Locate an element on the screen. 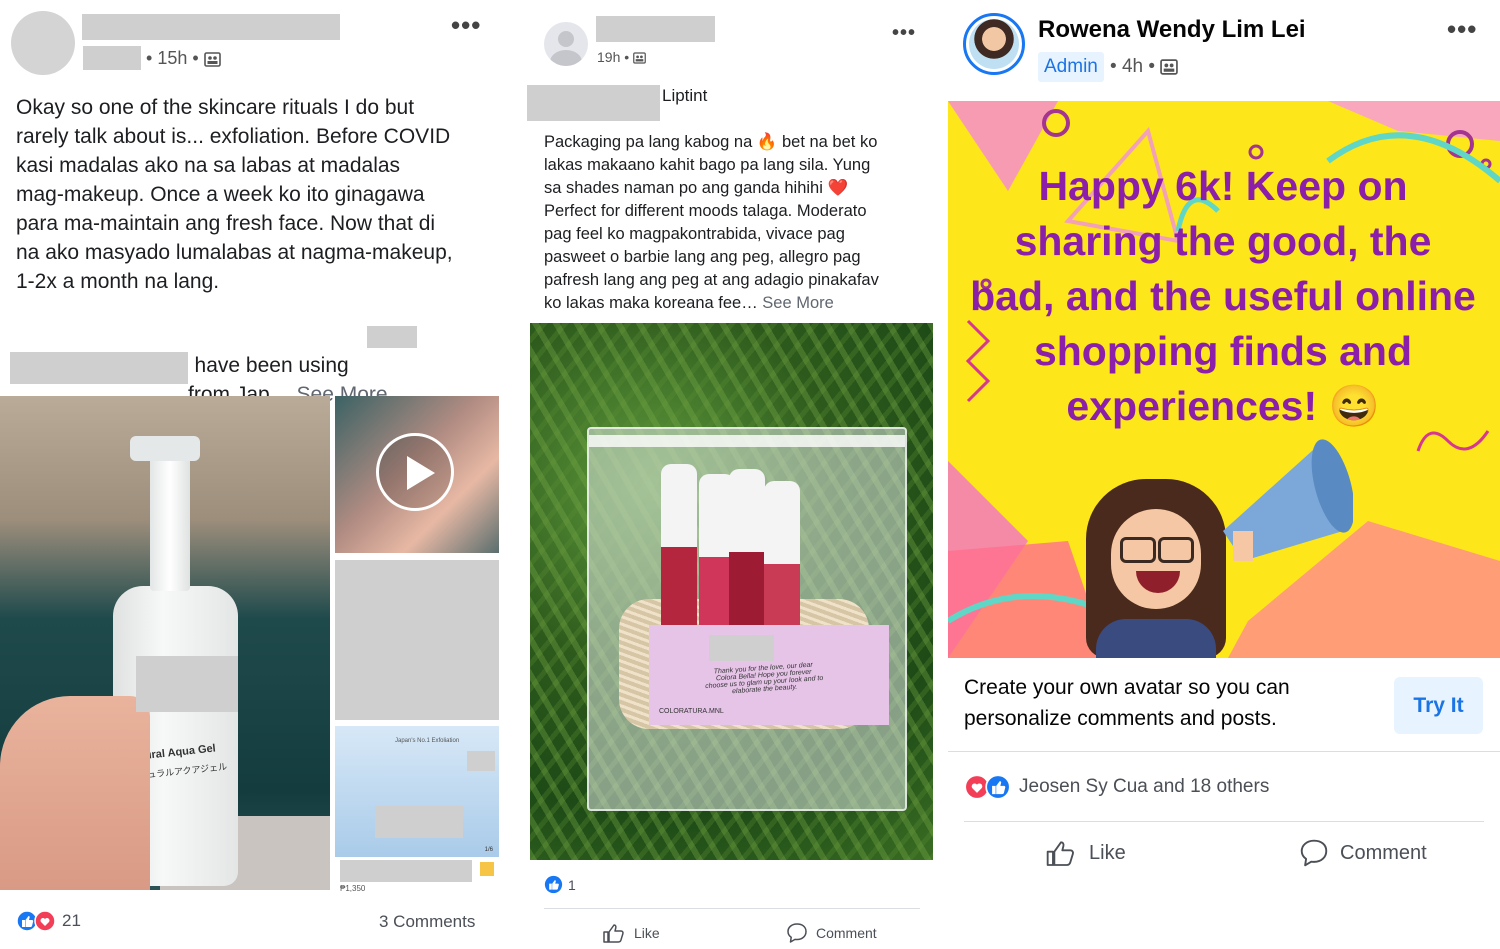 The image size is (1500, 949). price-badge is located at coordinates (487, 869).